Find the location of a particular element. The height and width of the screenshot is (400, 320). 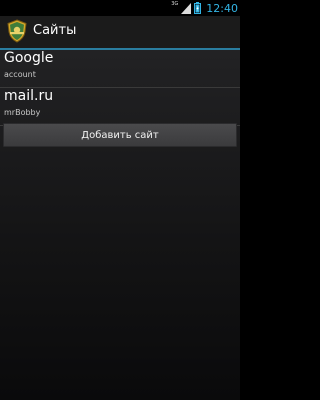

site-list-item-mailru: mail.ru mrBobby is located at coordinates (120, 107).